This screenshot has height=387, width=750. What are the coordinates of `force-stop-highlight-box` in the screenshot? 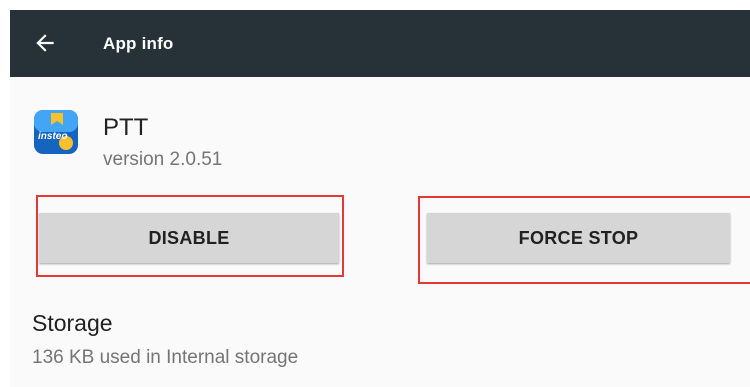 It's located at (584, 240).